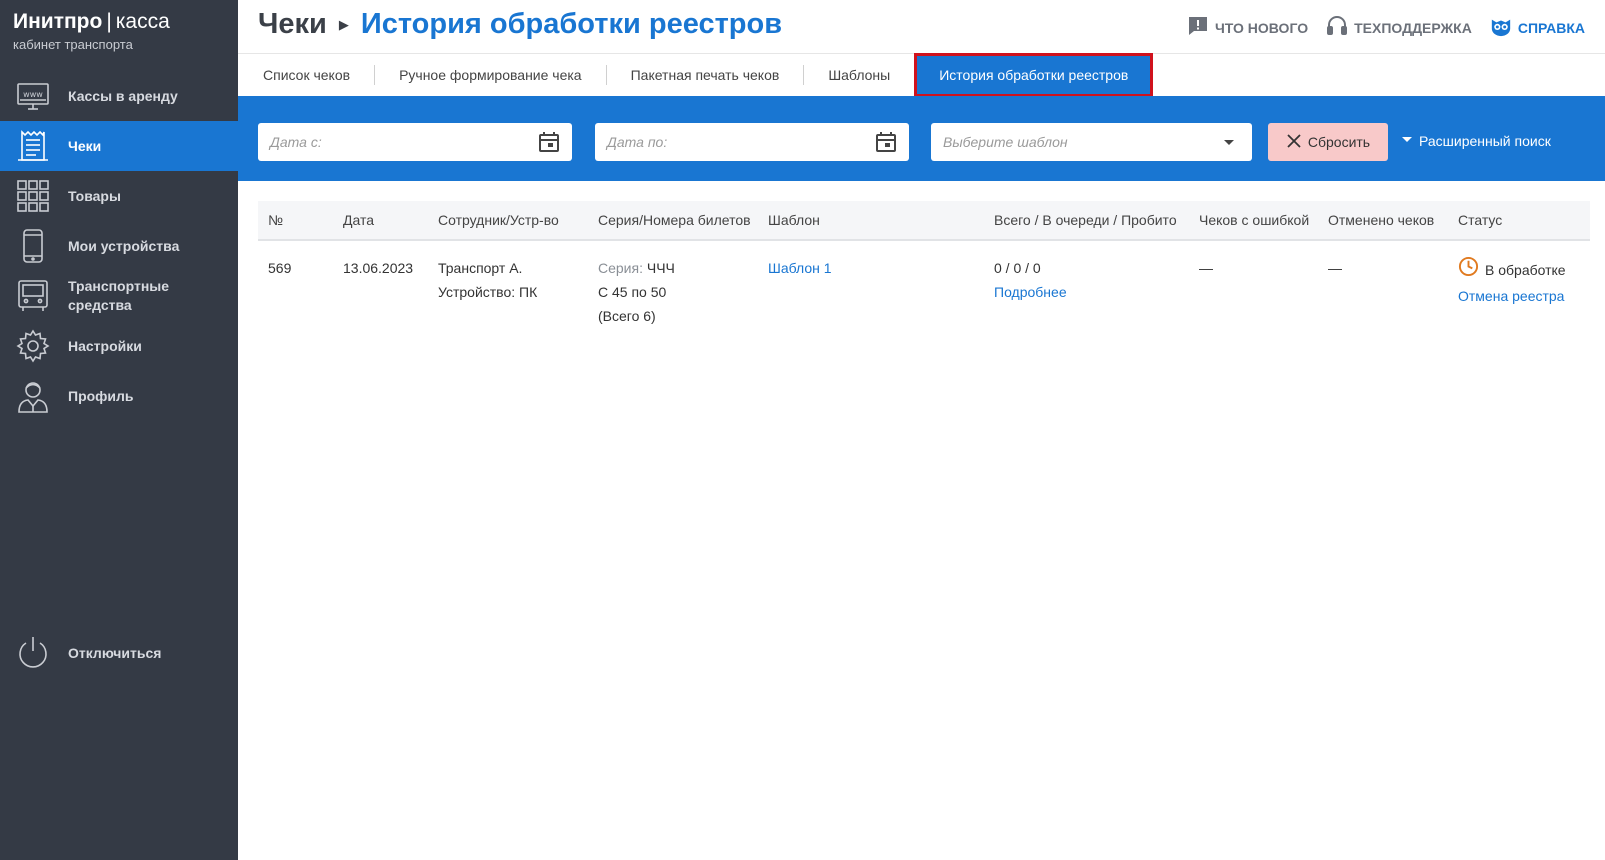 The image size is (1605, 860). What do you see at coordinates (415, 142) in the screenshot?
I see `date-from-input: Дата с:` at bounding box center [415, 142].